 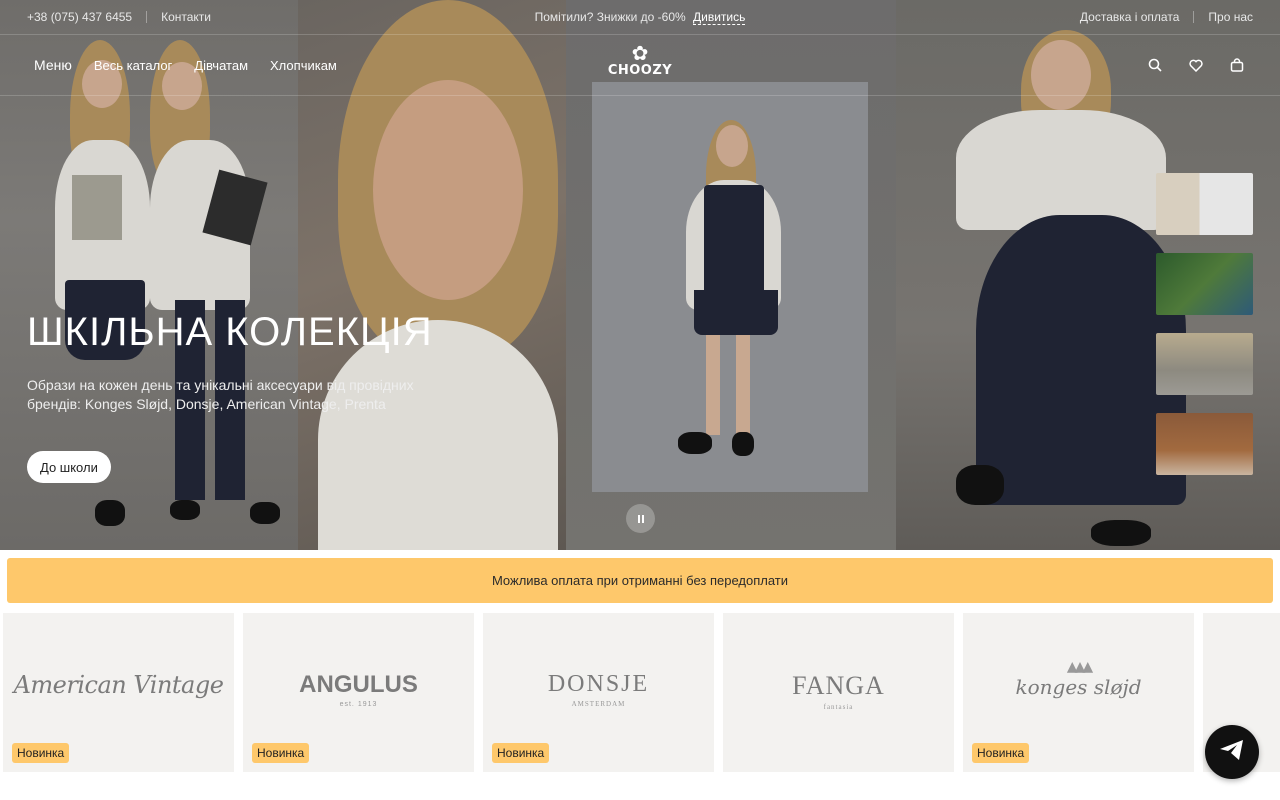 I want to click on brand-tagline: AMSTERDAM, so click(x=598, y=704).